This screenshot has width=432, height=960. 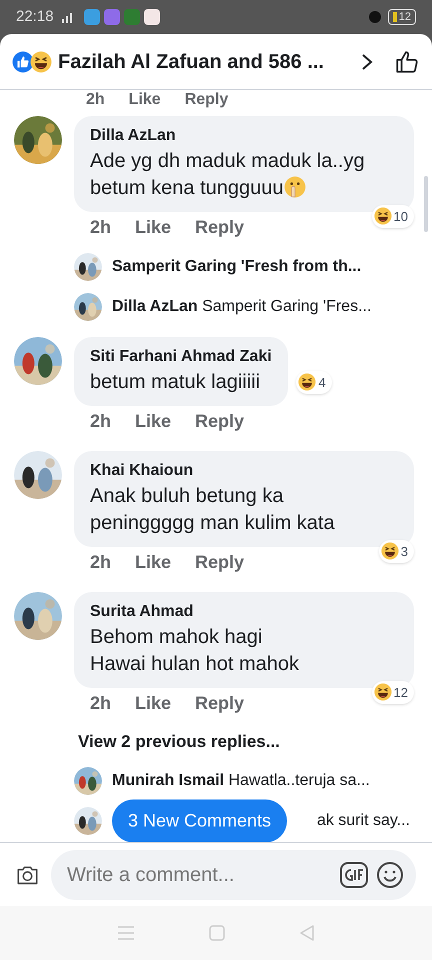 I want to click on commenter-name: Dilla AzLan, so click(x=133, y=136).